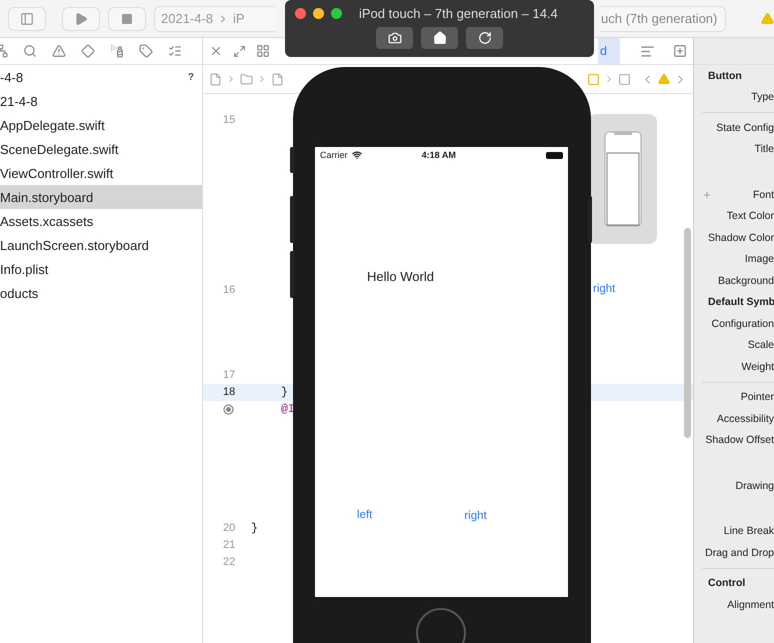  What do you see at coordinates (101, 221) in the screenshot?
I see `file-item: Assets.xcassets` at bounding box center [101, 221].